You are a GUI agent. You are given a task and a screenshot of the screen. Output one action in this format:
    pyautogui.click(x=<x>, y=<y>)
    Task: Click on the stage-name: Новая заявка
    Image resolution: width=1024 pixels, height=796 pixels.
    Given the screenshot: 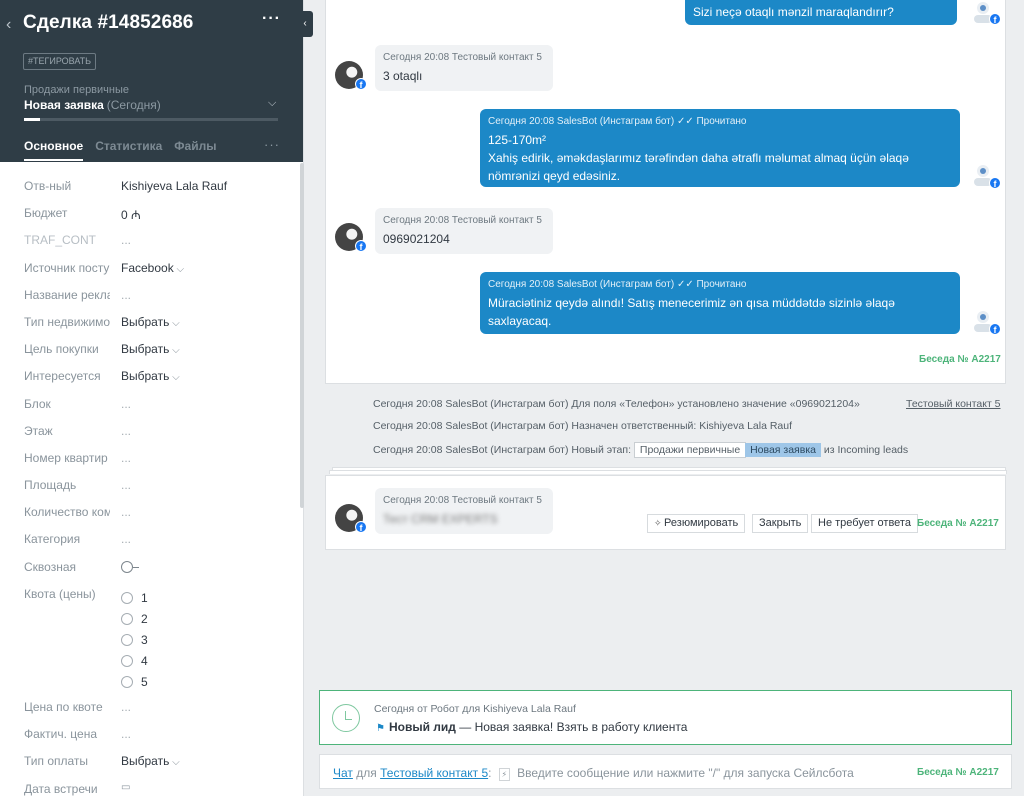 What is the action you would take?
    pyautogui.click(x=64, y=105)
    